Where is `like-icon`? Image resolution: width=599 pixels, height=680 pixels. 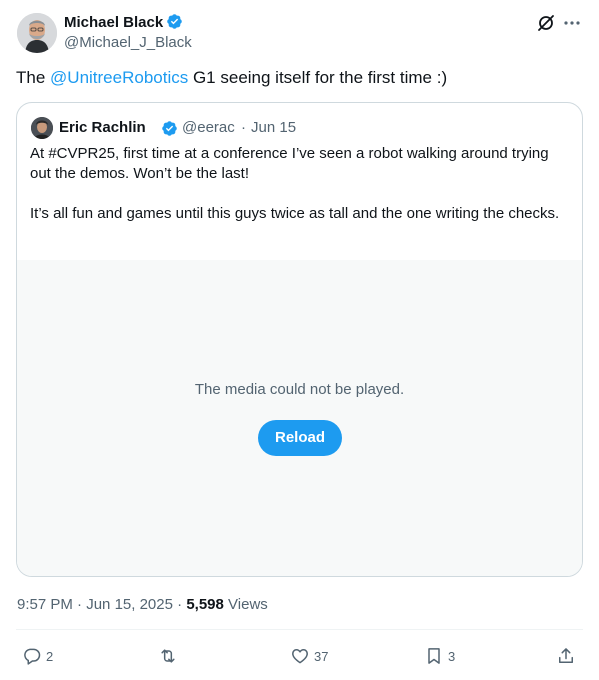
like-icon is located at coordinates (300, 656).